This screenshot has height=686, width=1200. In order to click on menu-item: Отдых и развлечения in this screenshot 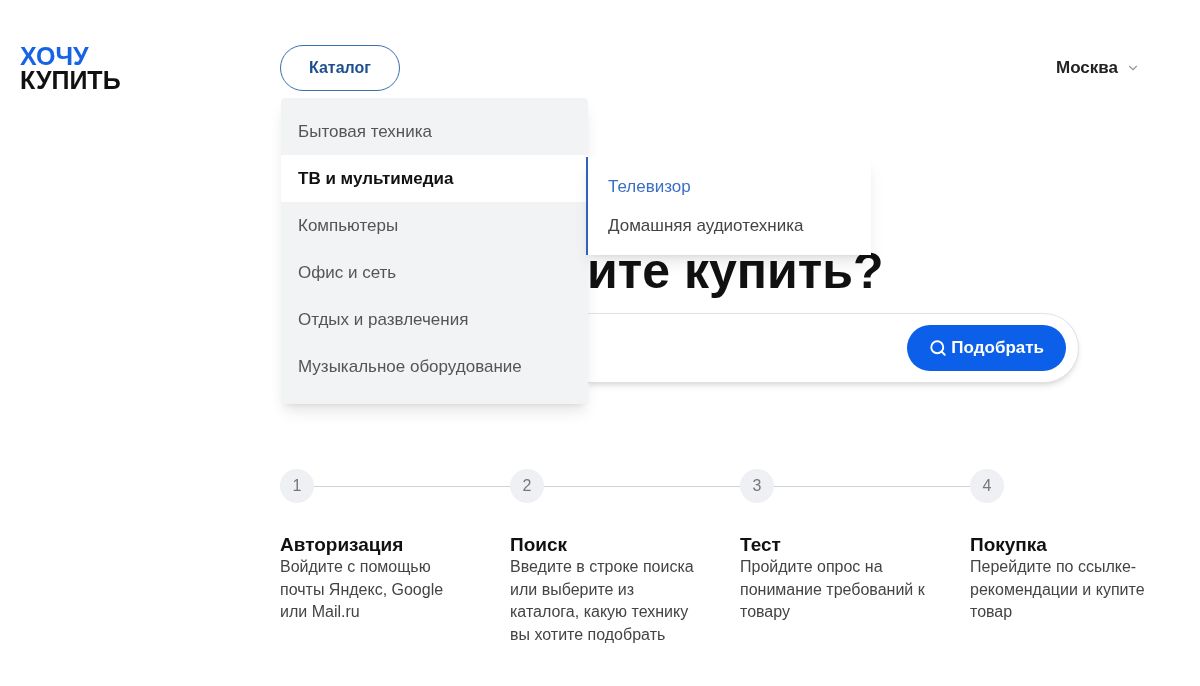, I will do `click(434, 319)`.